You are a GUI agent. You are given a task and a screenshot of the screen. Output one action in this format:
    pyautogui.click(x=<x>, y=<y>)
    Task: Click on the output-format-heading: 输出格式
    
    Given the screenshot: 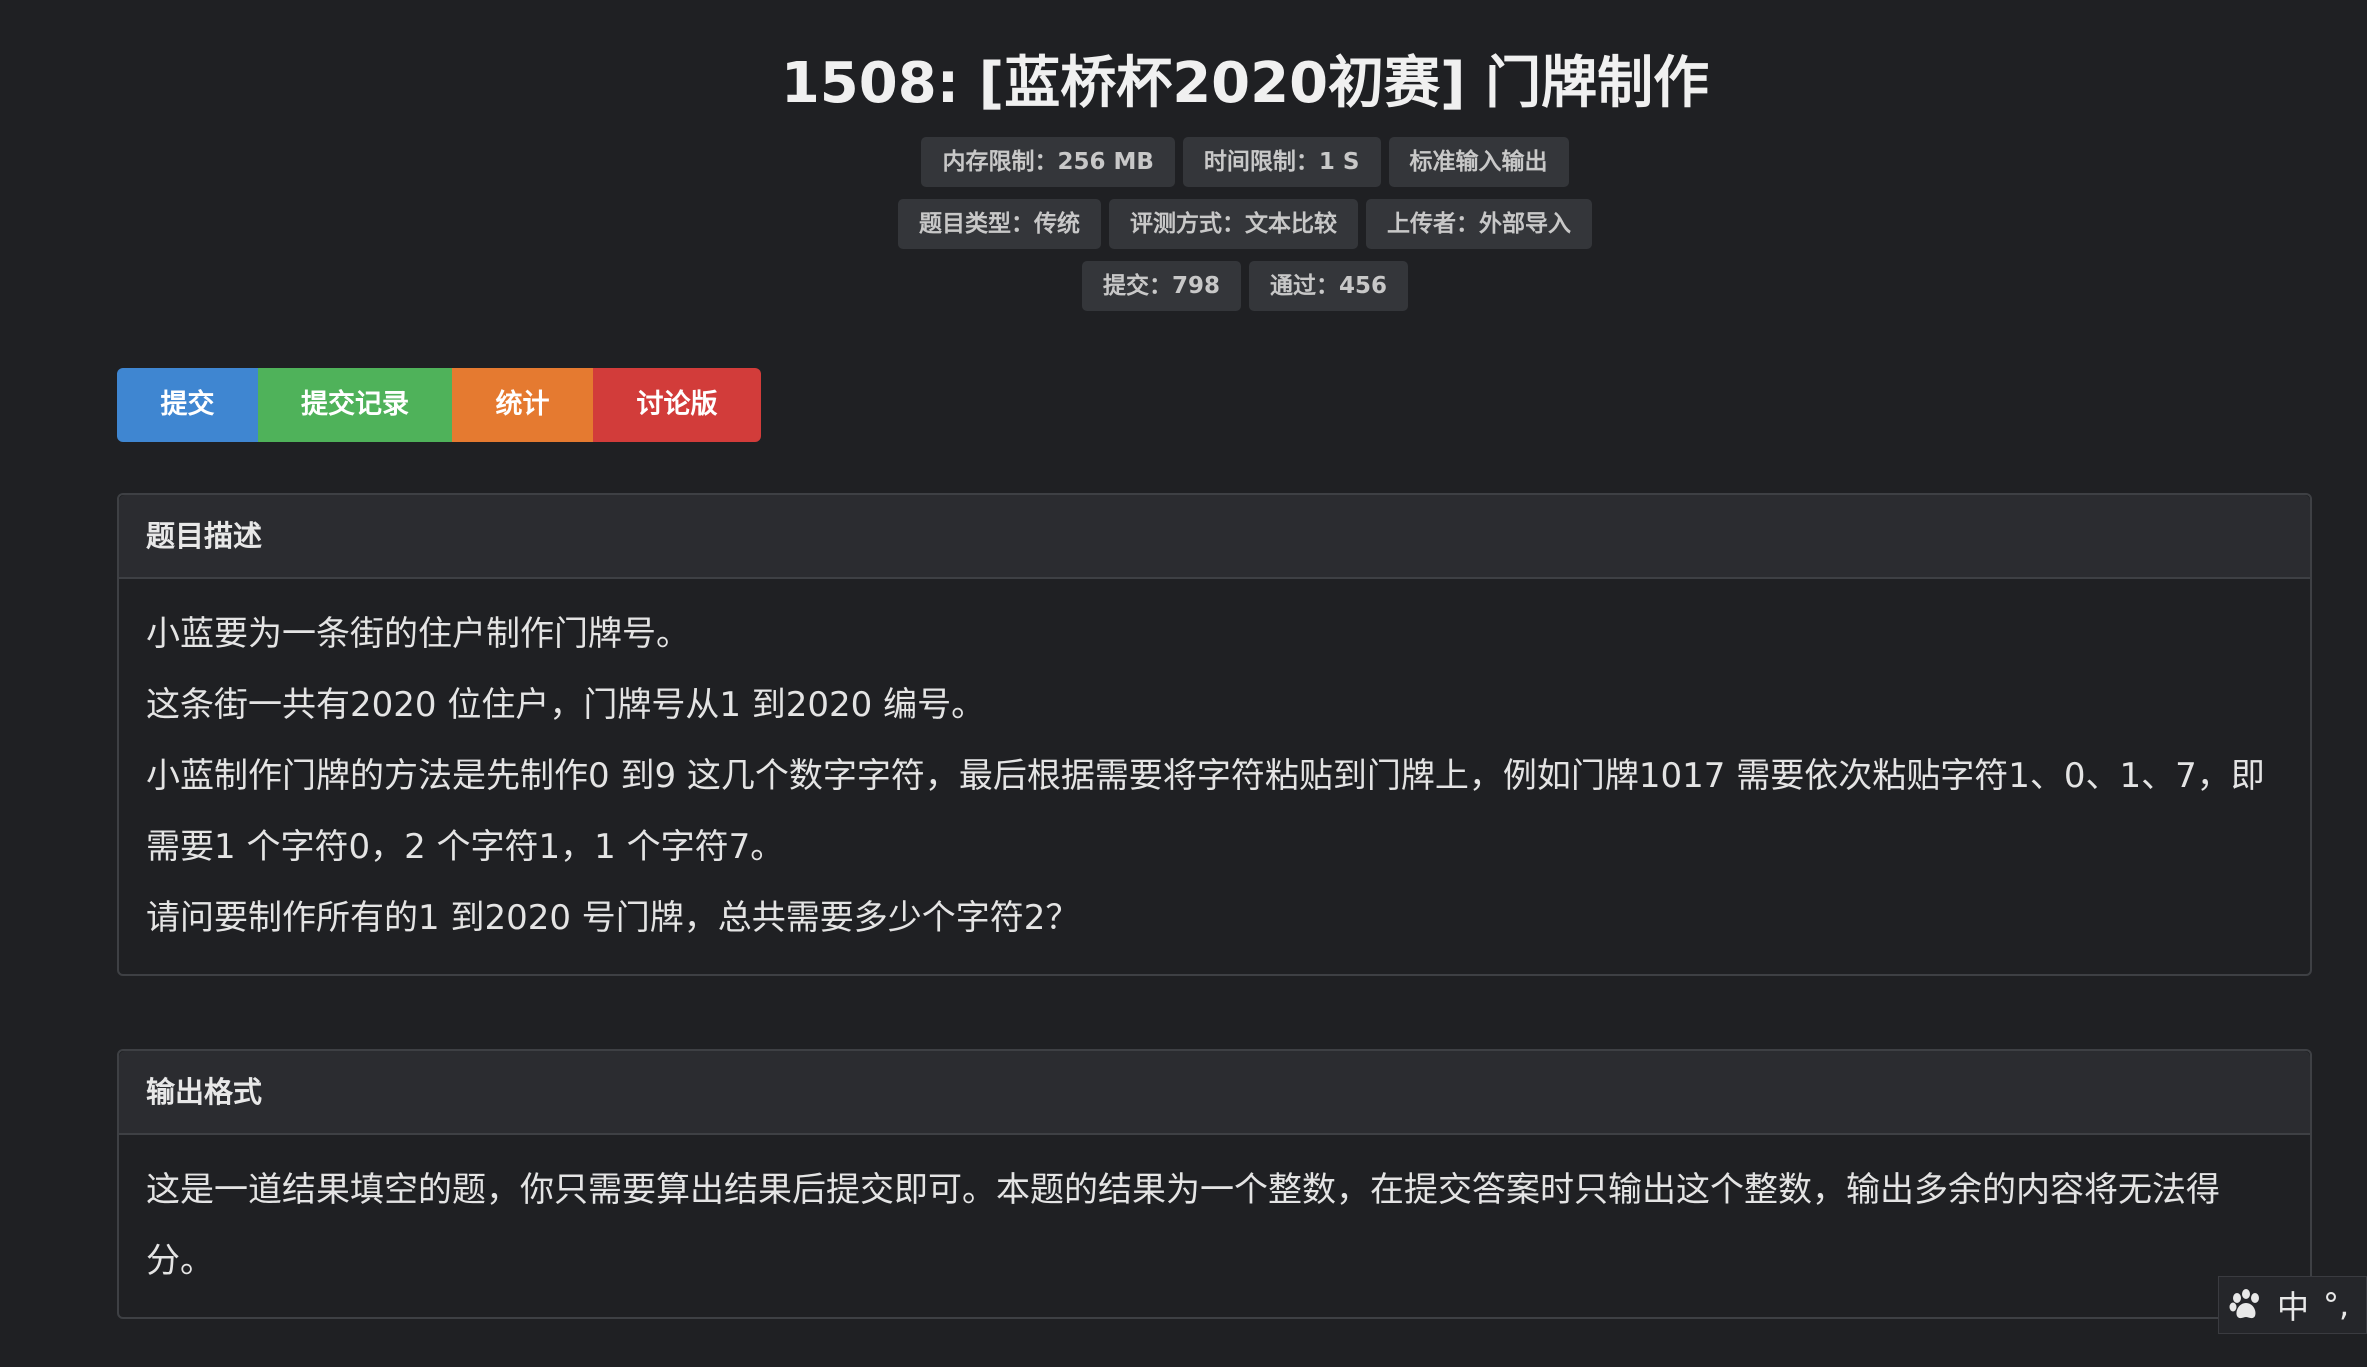 What is the action you would take?
    pyautogui.click(x=1214, y=1093)
    